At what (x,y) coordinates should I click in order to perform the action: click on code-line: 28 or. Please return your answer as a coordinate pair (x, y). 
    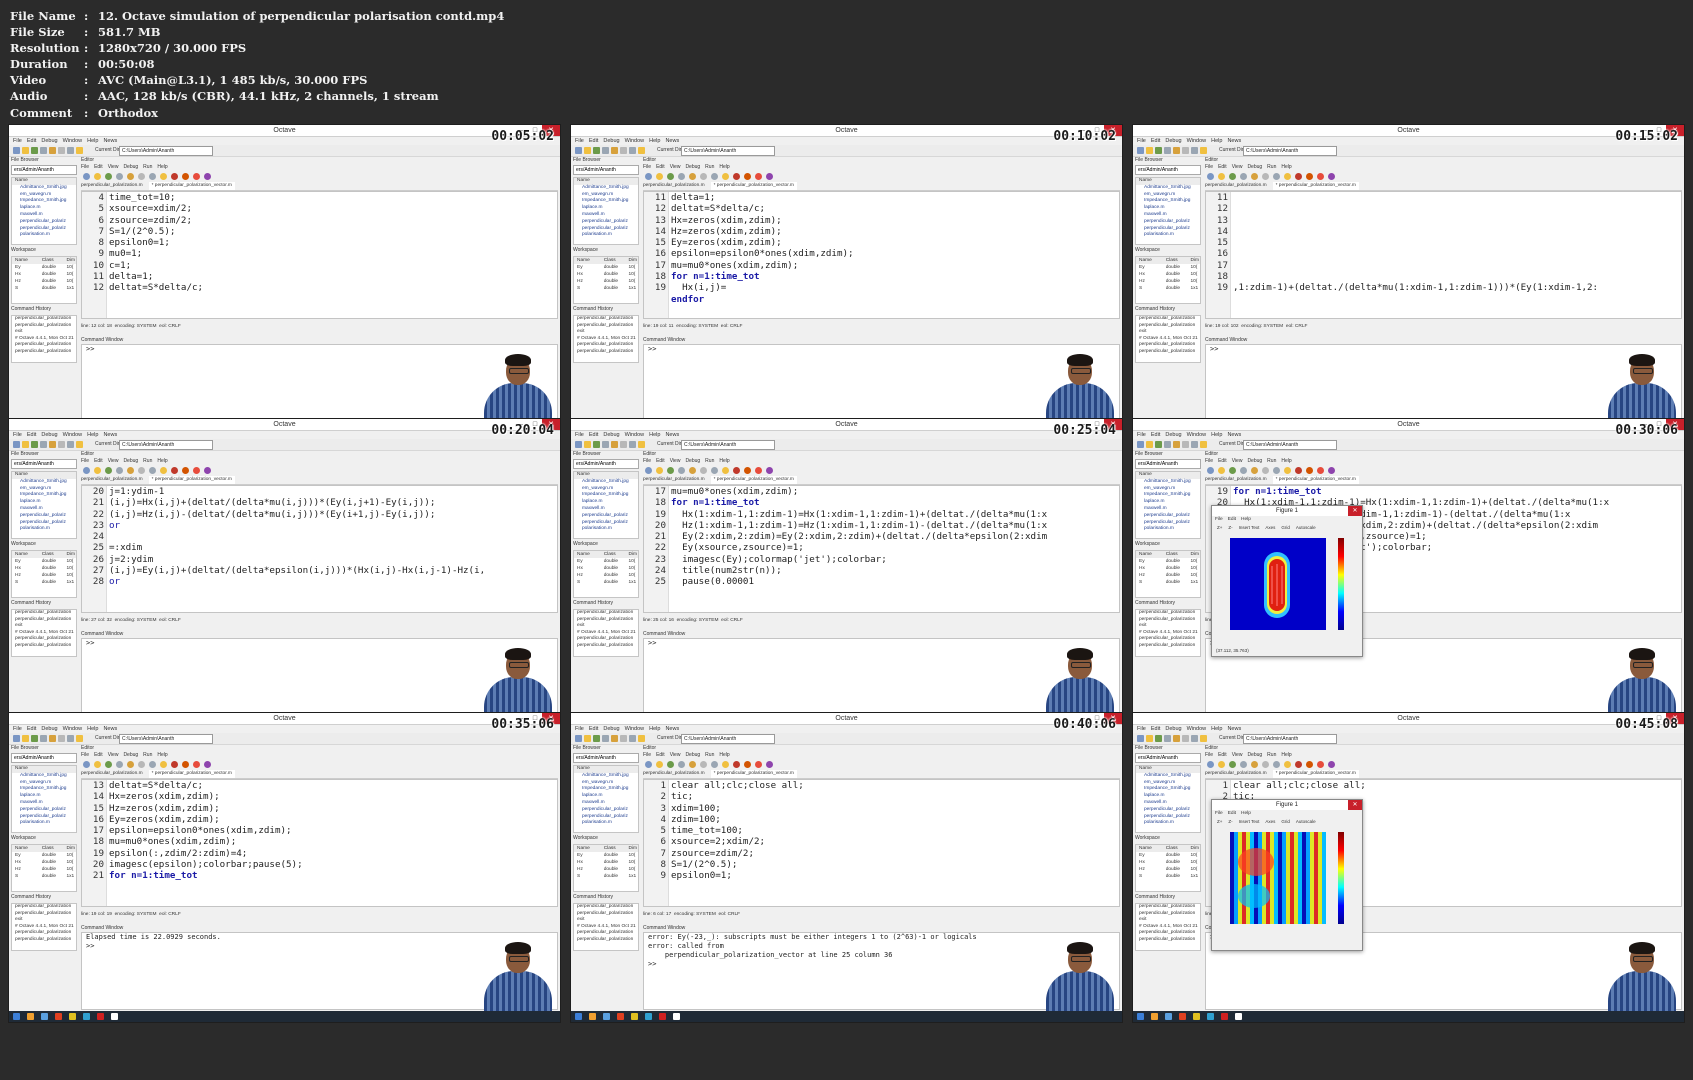
    Looking at the image, I should click on (319, 581).